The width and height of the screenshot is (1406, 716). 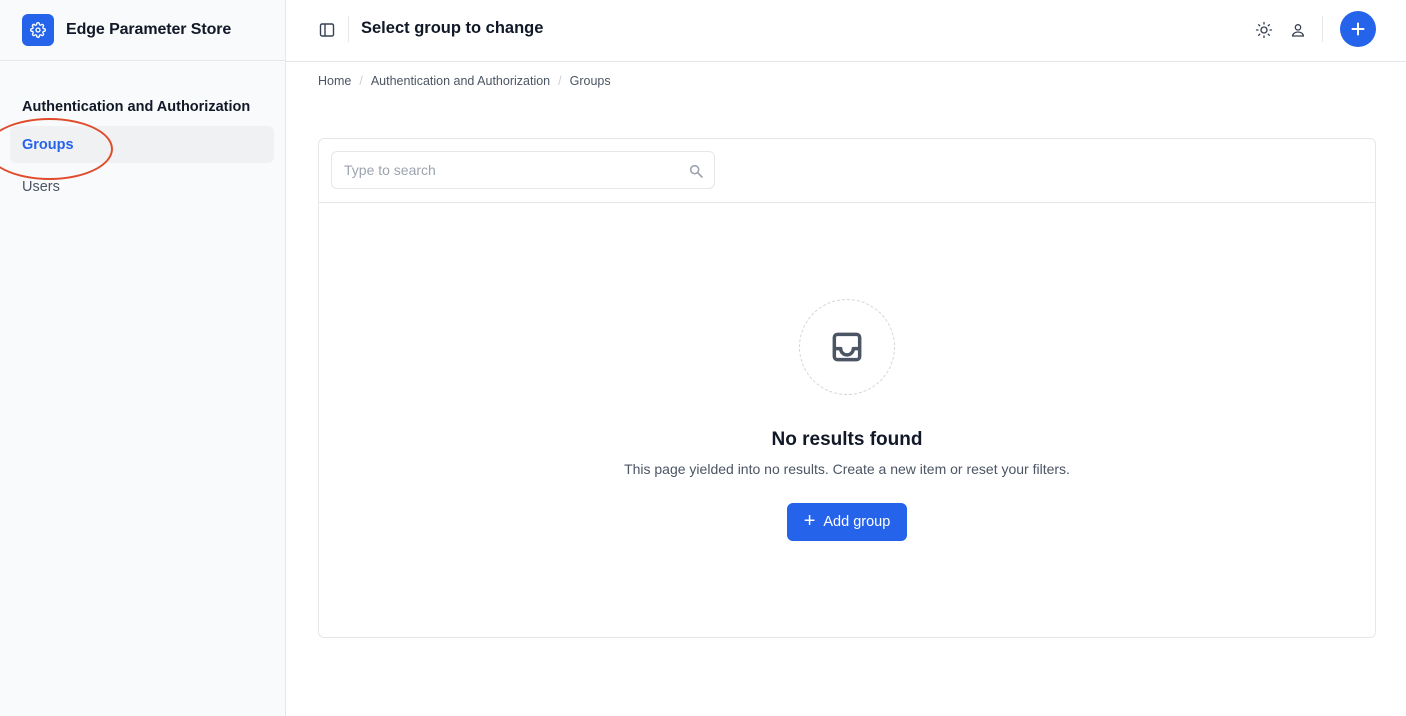 What do you see at coordinates (1264, 30) in the screenshot?
I see `sun-icon` at bounding box center [1264, 30].